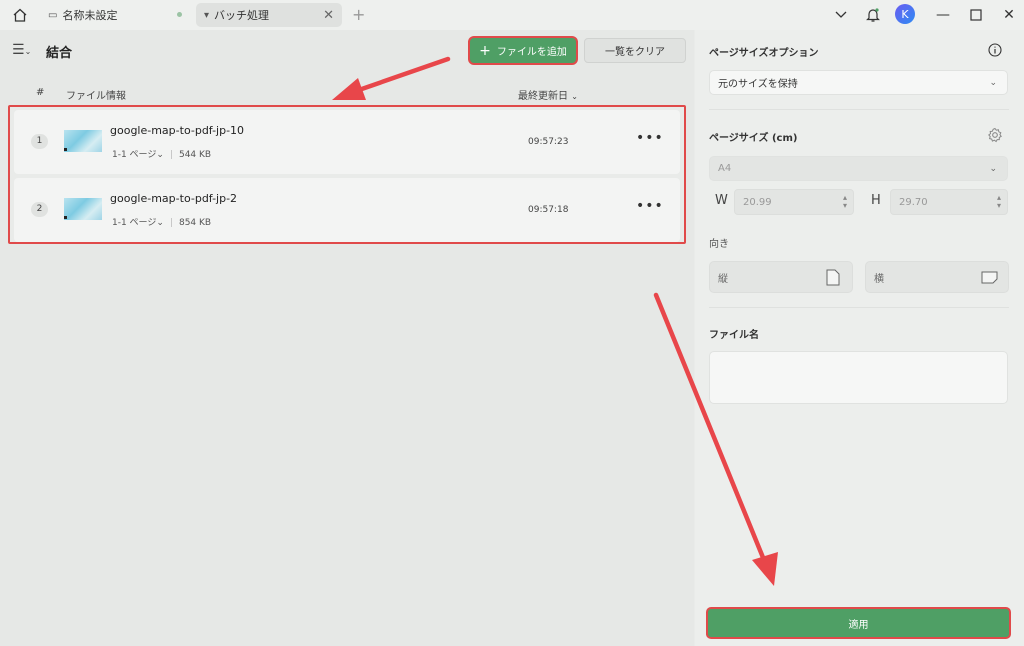 Image resolution: width=1024 pixels, height=646 pixels. I want to click on height-value: 29.70, so click(913, 202).